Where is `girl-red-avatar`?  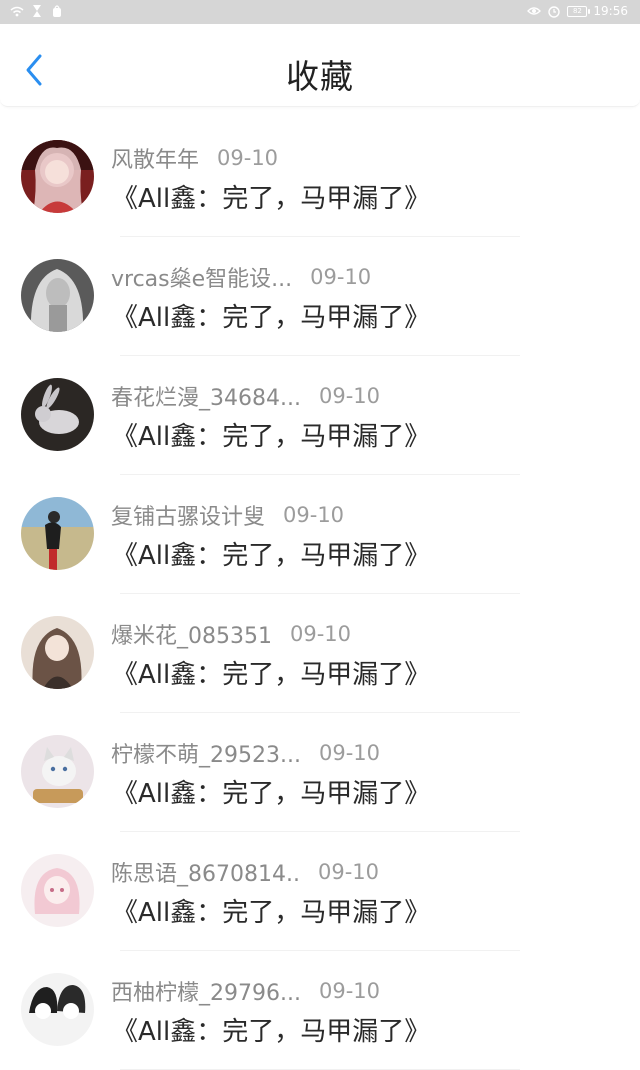
girl-red-avatar is located at coordinates (57, 176).